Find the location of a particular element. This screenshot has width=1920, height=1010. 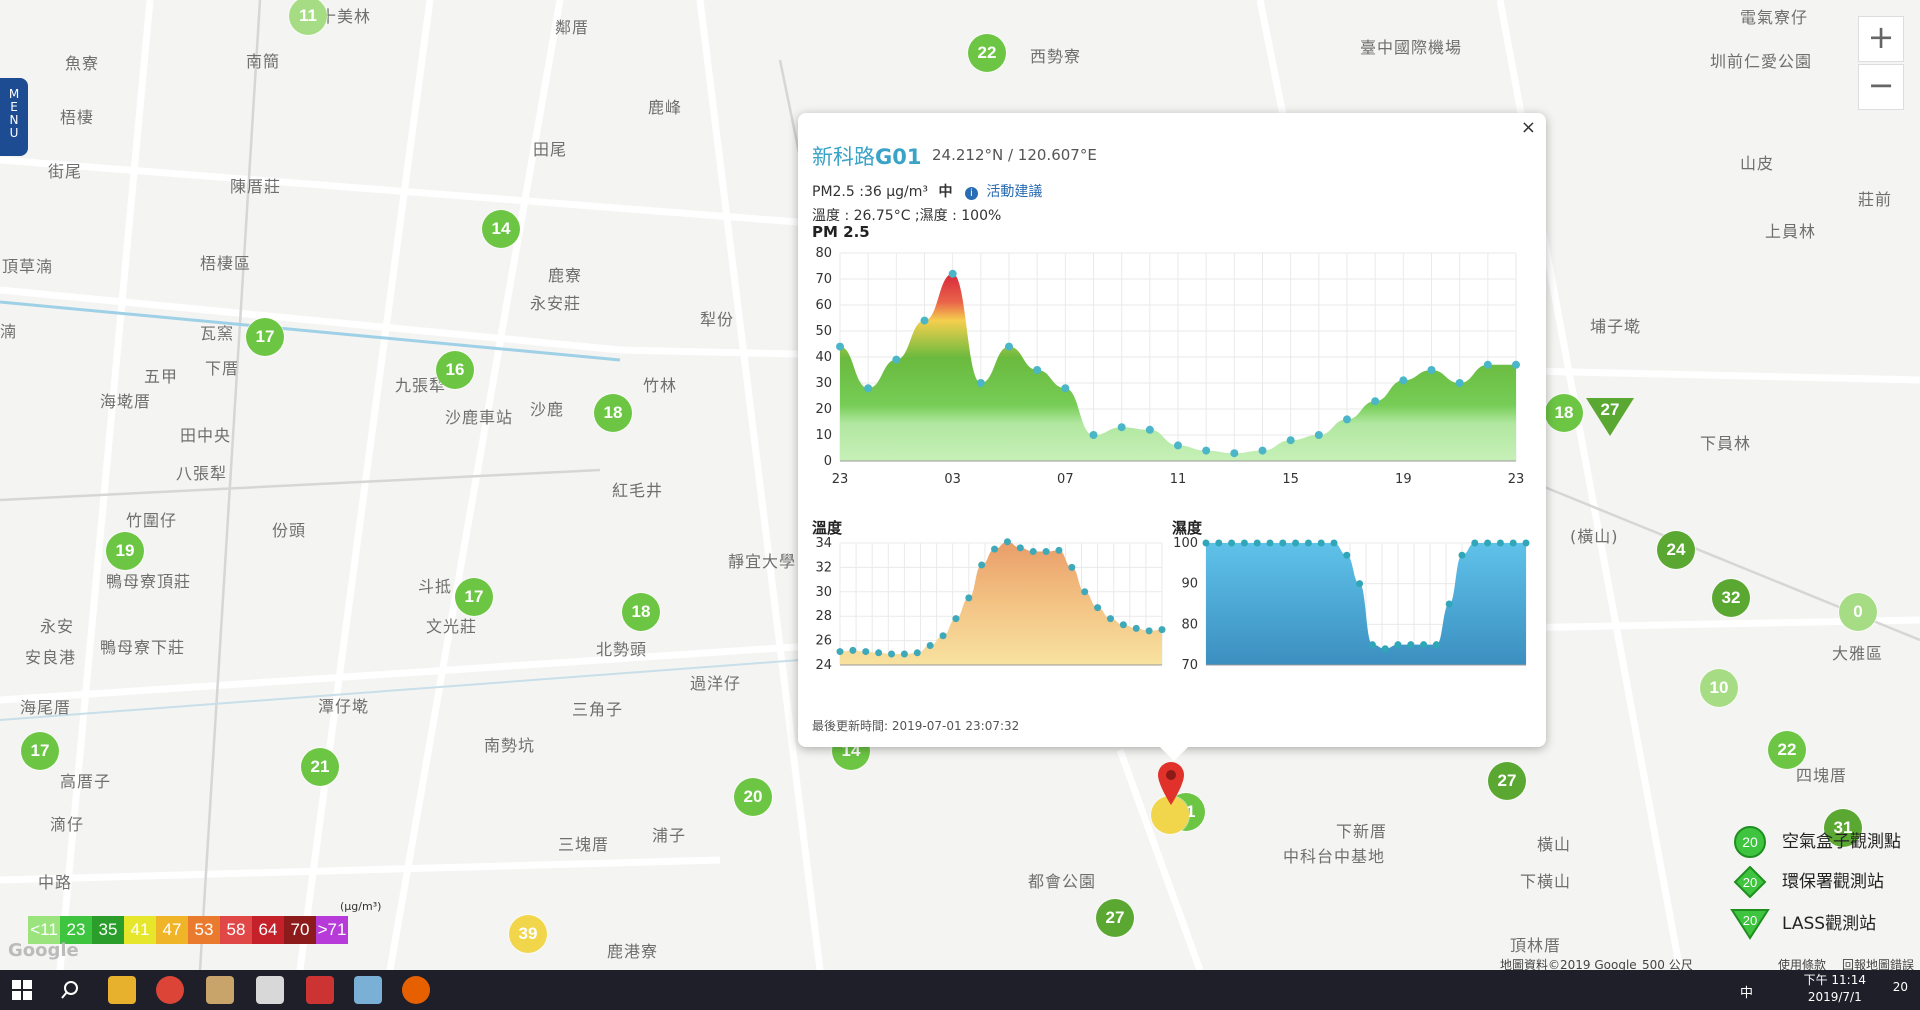

location-pin-icon is located at coordinates (1171, 783).